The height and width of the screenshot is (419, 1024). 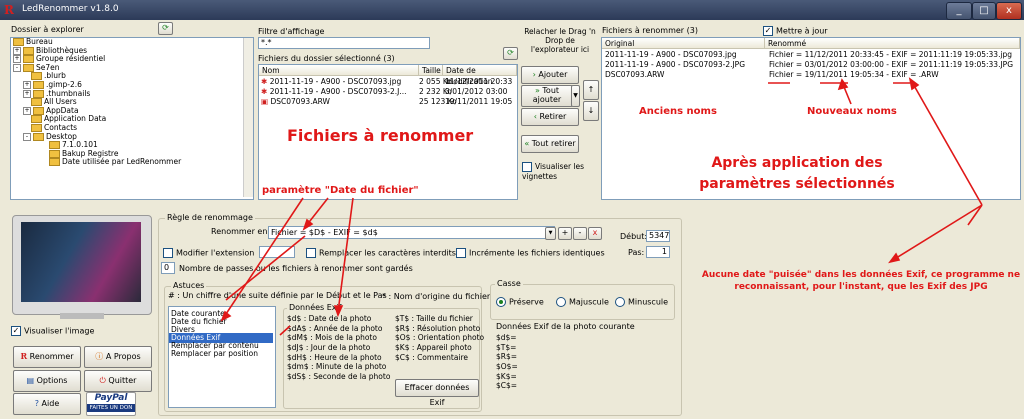 What do you see at coordinates (937, 232) in the screenshot?
I see `arrow-to-note` at bounding box center [937, 232].